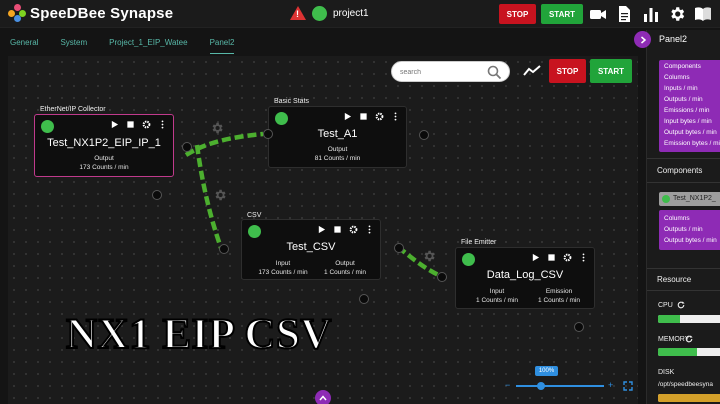 Image resolution: width=720 pixels, height=404 pixels. I want to click on metric-outputs: Outputs / min, so click(683, 99).